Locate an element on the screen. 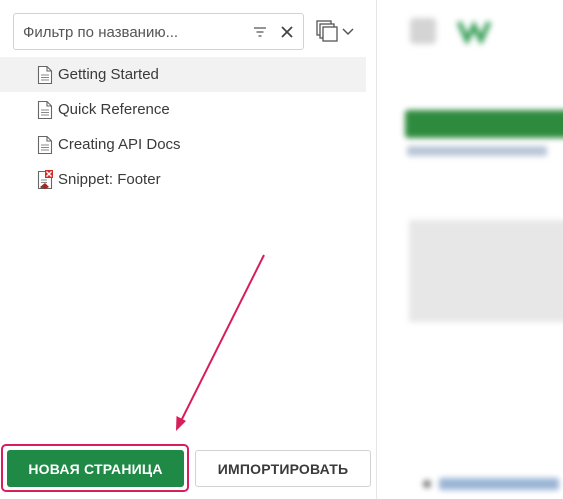 The width and height of the screenshot is (563, 499). new-page-button: НОВАЯ СТРАНИЦА is located at coordinates (95, 468).